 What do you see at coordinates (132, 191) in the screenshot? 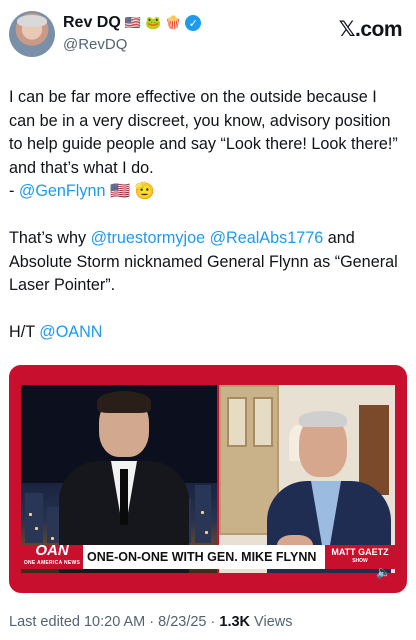
I see `flag-salute-emojis: 🇺🇸 🫡` at bounding box center [132, 191].